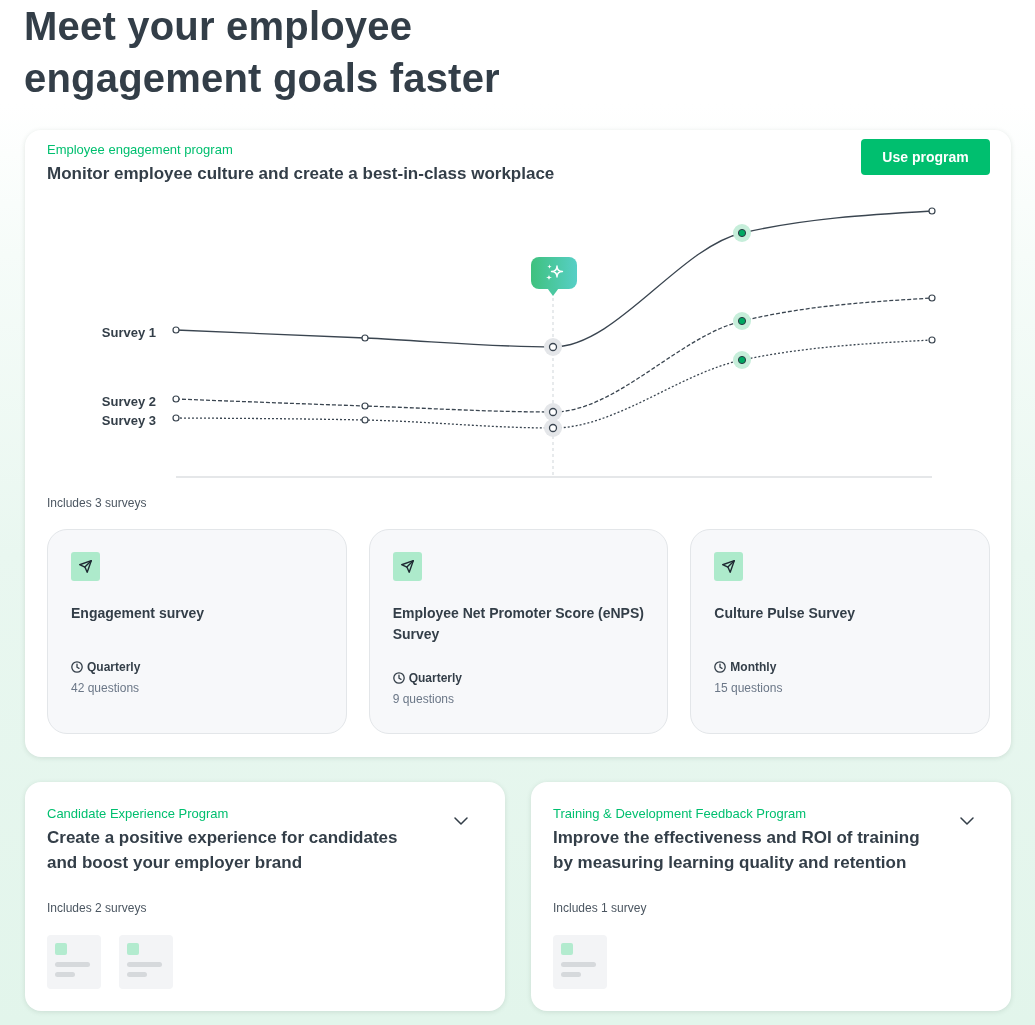  Describe the element at coordinates (138, 814) in the screenshot. I see `program-label: Candidate Experience Program` at that location.